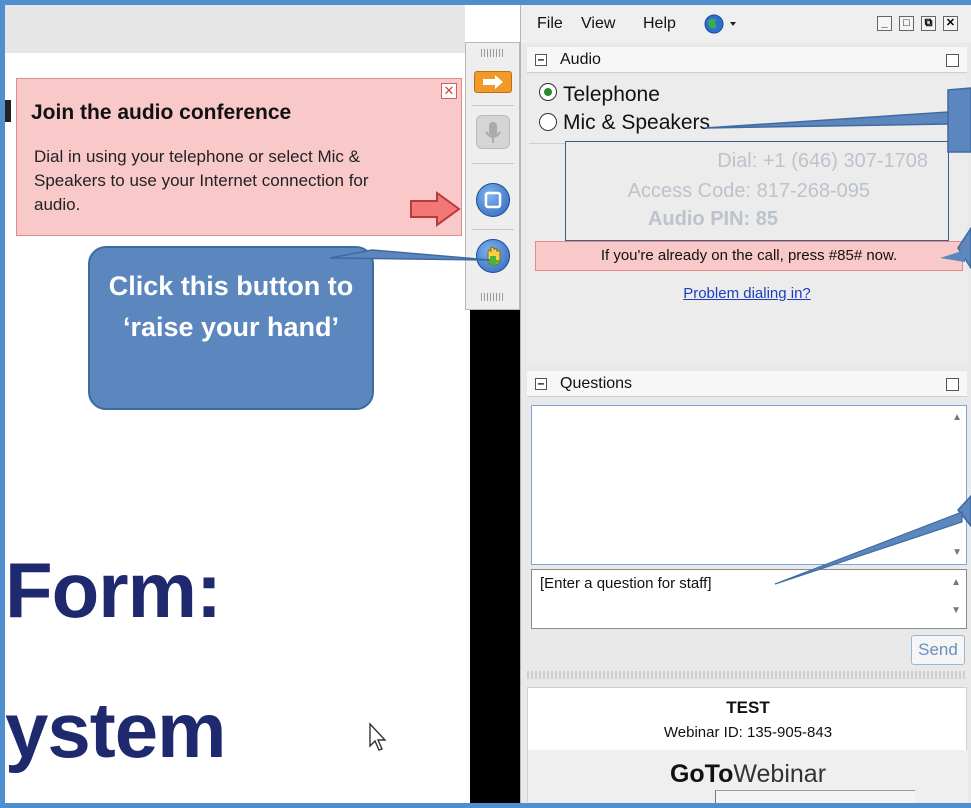  I want to click on mic-speakers-radio, so click(548, 122).